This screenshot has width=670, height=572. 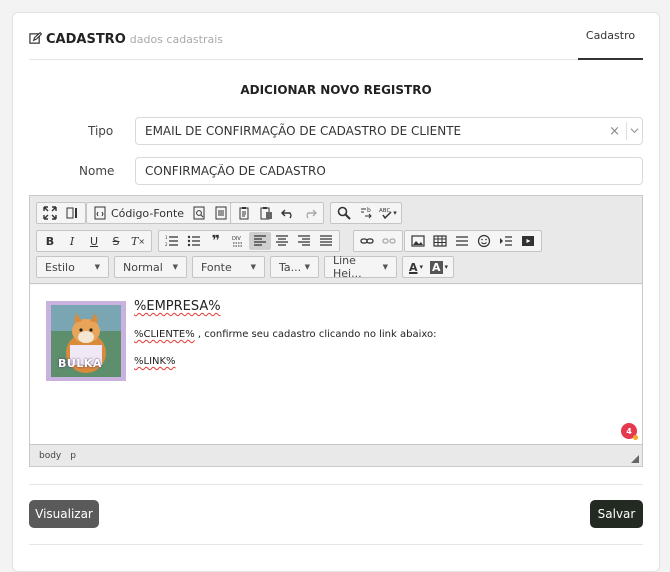 I want to click on nome-label: Nome, so click(x=97, y=171).